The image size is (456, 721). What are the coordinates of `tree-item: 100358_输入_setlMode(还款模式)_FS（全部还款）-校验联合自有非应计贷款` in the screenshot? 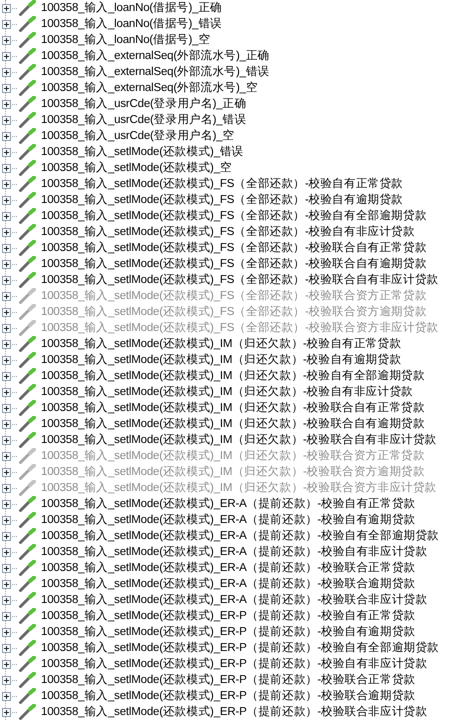 It's located at (239, 280).